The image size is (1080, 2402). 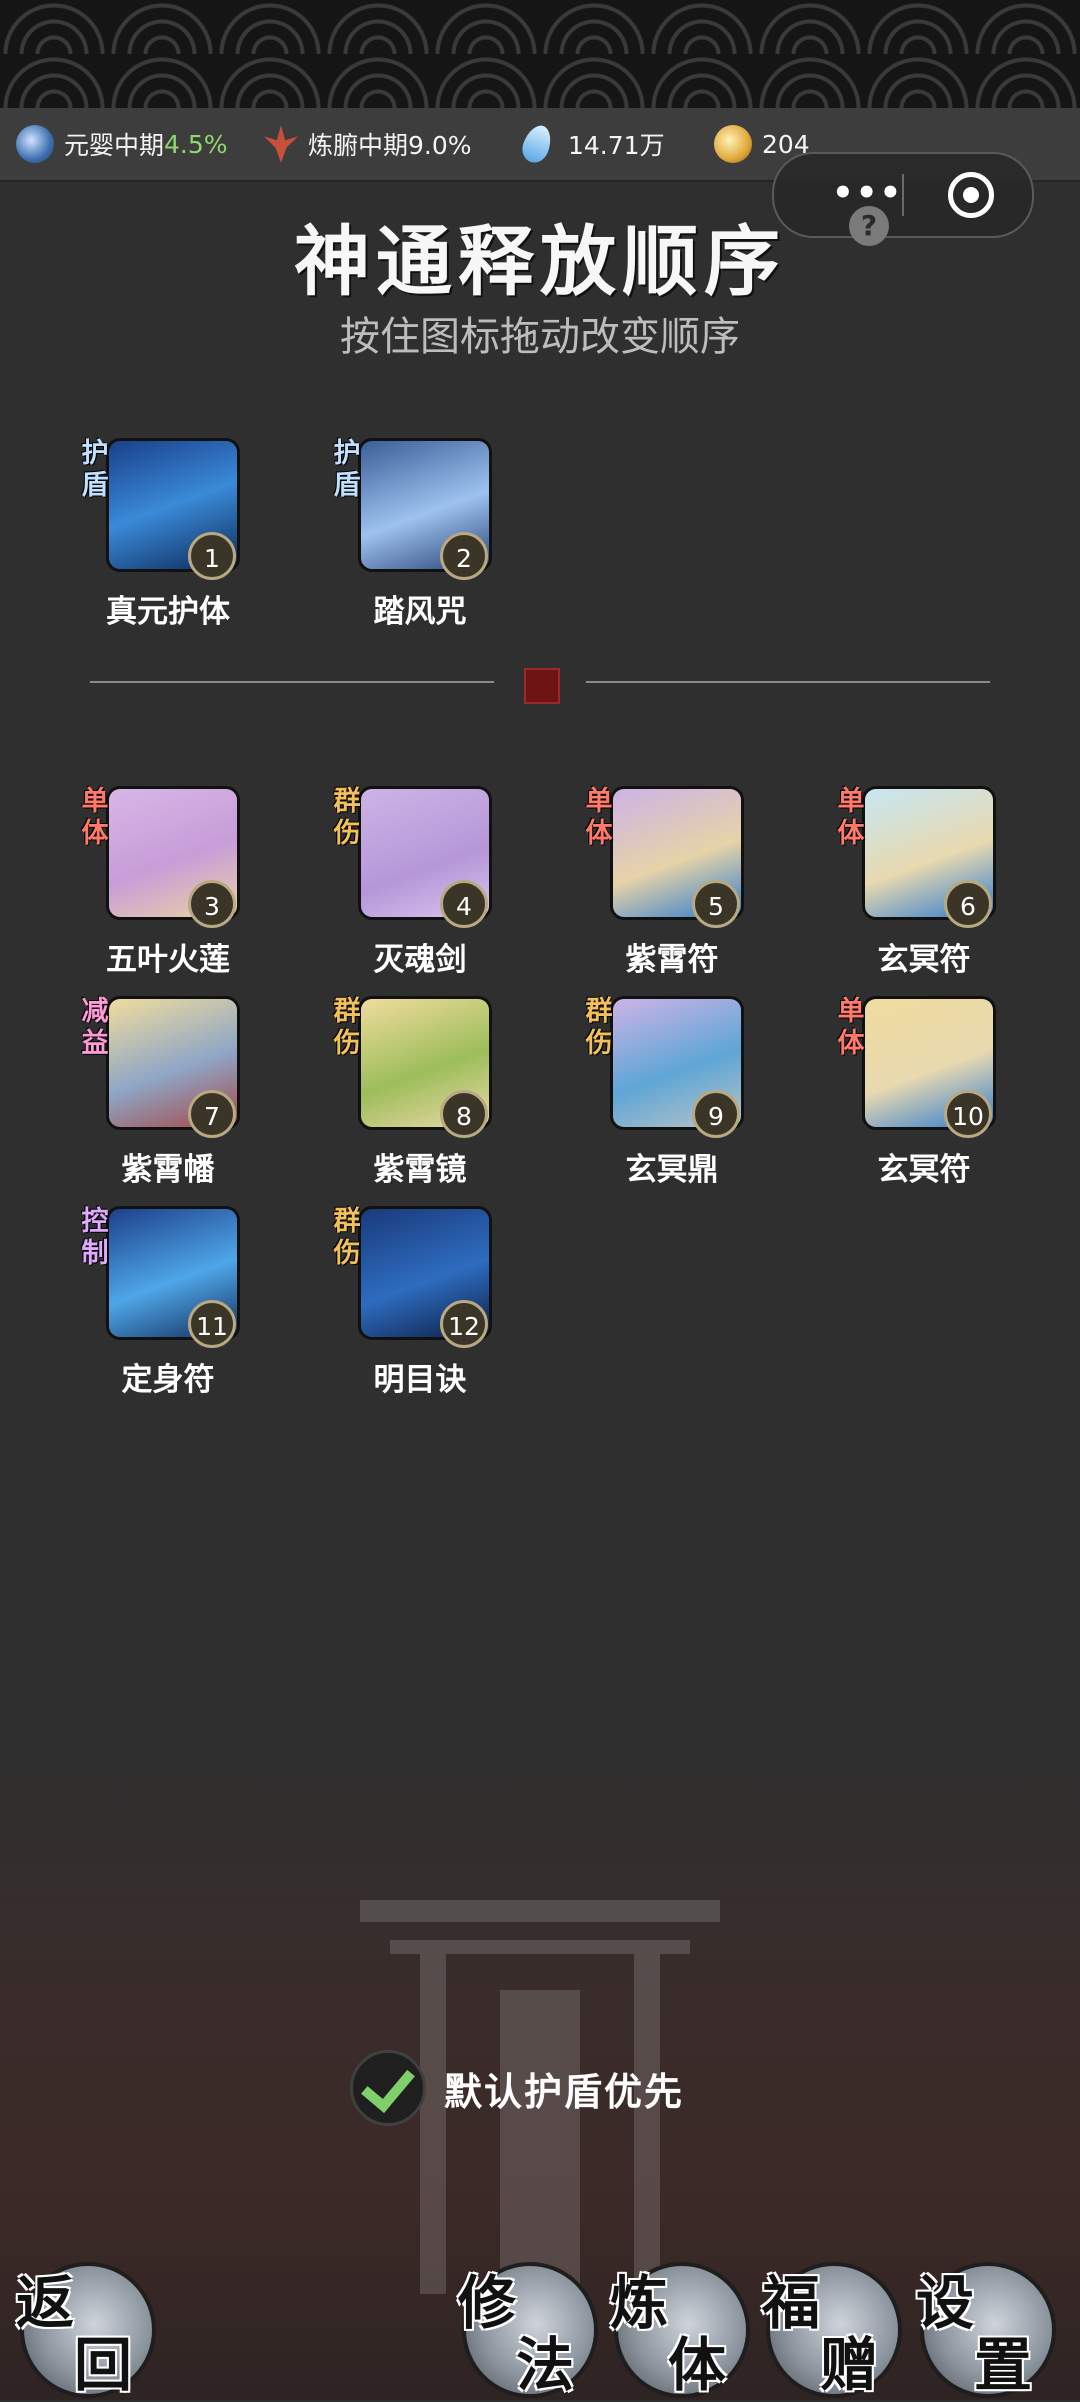 What do you see at coordinates (1003, 2365) in the screenshot?
I see `settings-char-2: 置` at bounding box center [1003, 2365].